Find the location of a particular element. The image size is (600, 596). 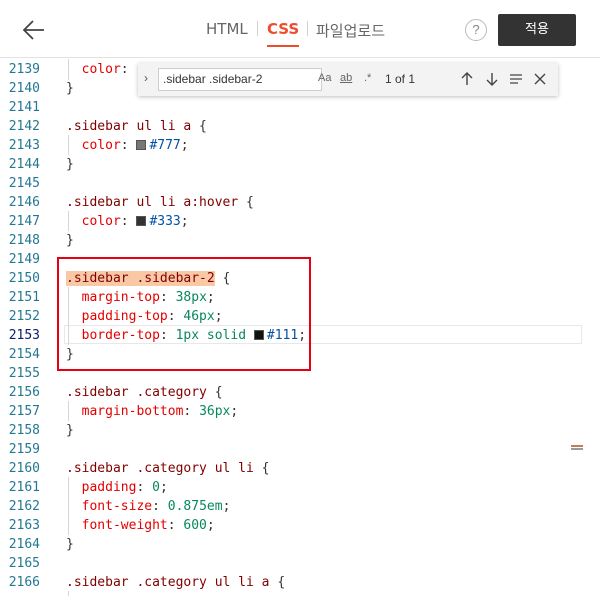

code-line: 2158} is located at coordinates (300, 430).